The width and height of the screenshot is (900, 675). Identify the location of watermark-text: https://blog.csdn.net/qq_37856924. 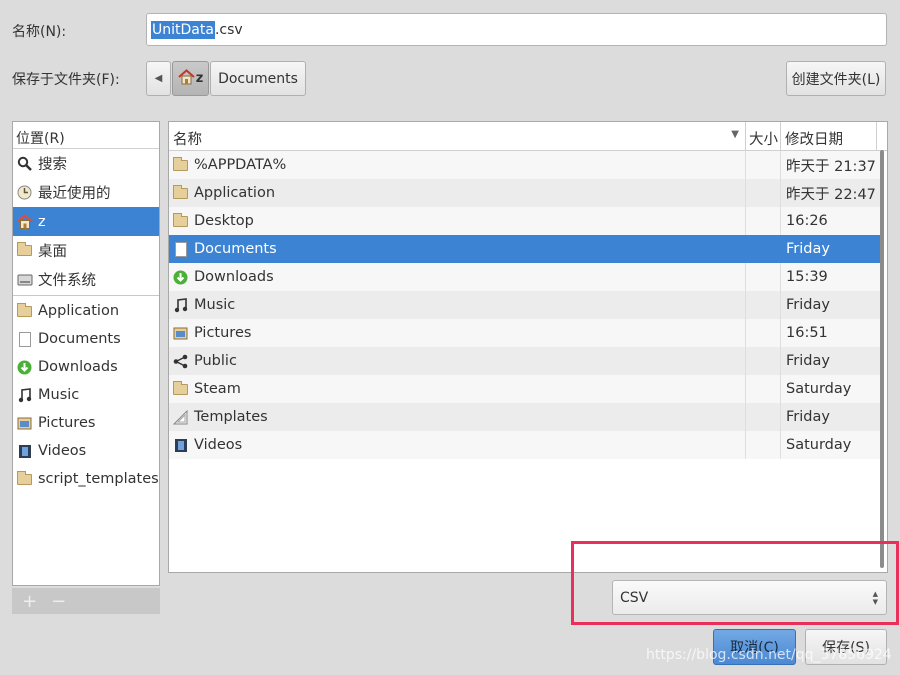
(769, 655).